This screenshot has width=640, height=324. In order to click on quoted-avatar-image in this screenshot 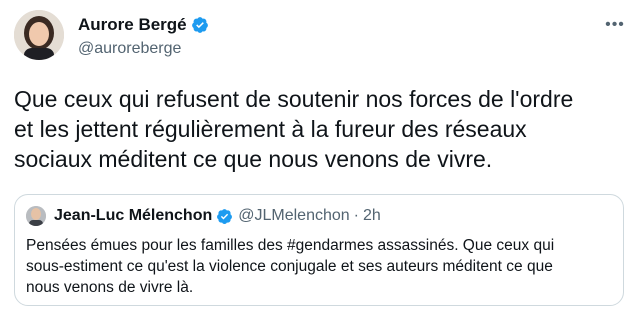, I will do `click(36, 216)`.